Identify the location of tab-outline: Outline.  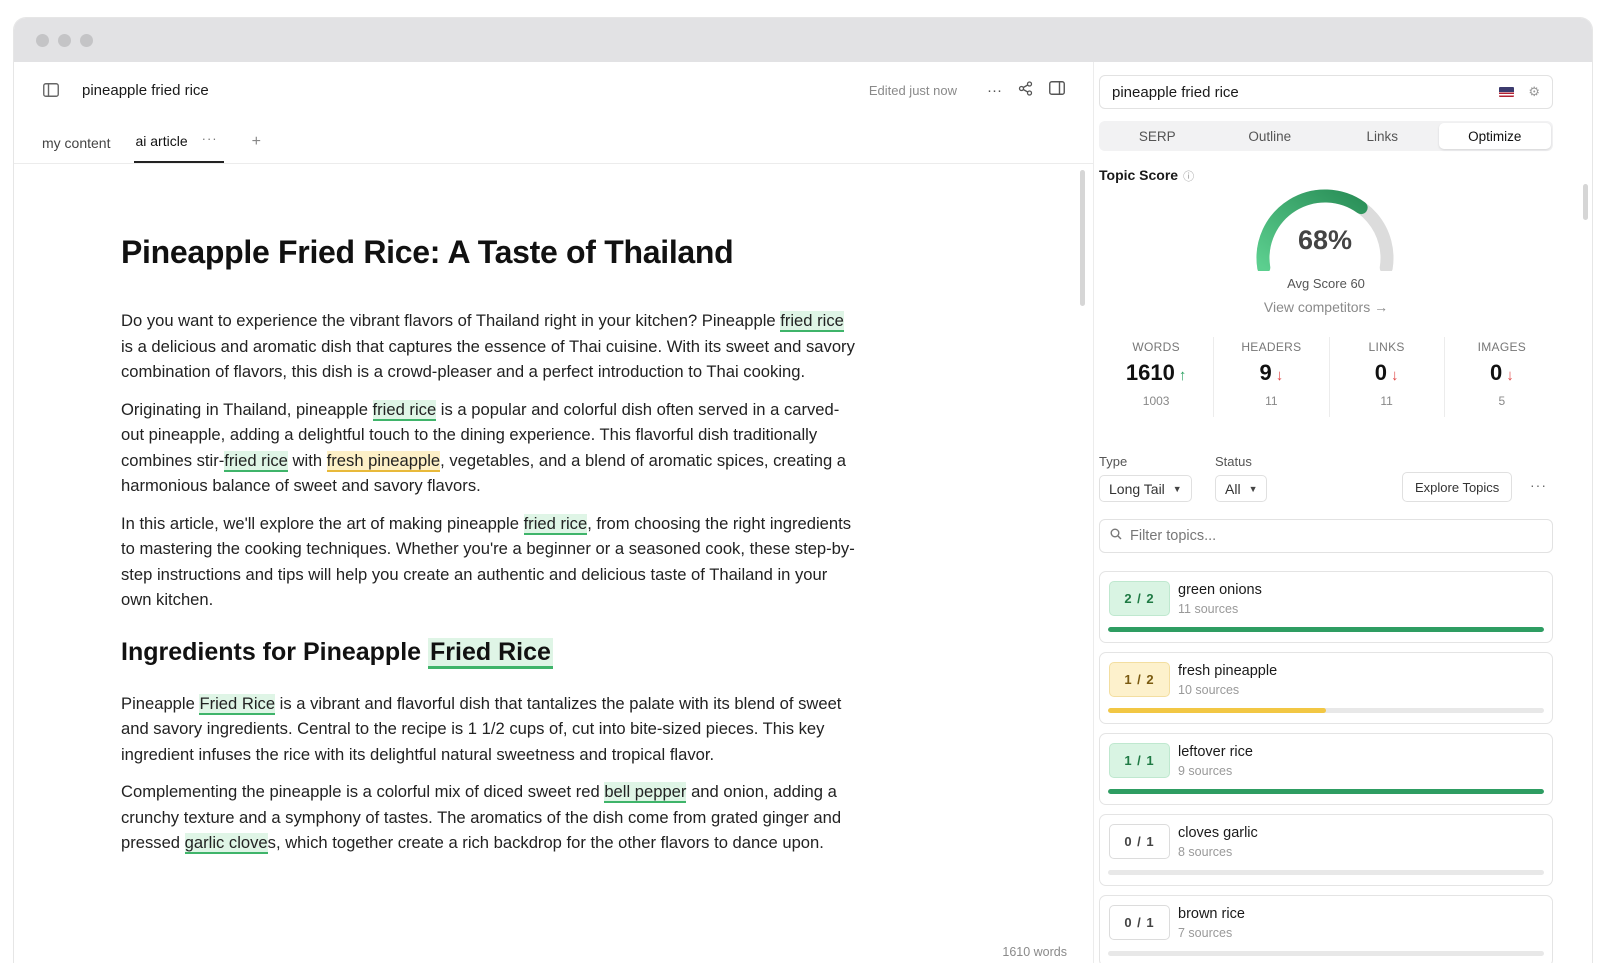
(1270, 136).